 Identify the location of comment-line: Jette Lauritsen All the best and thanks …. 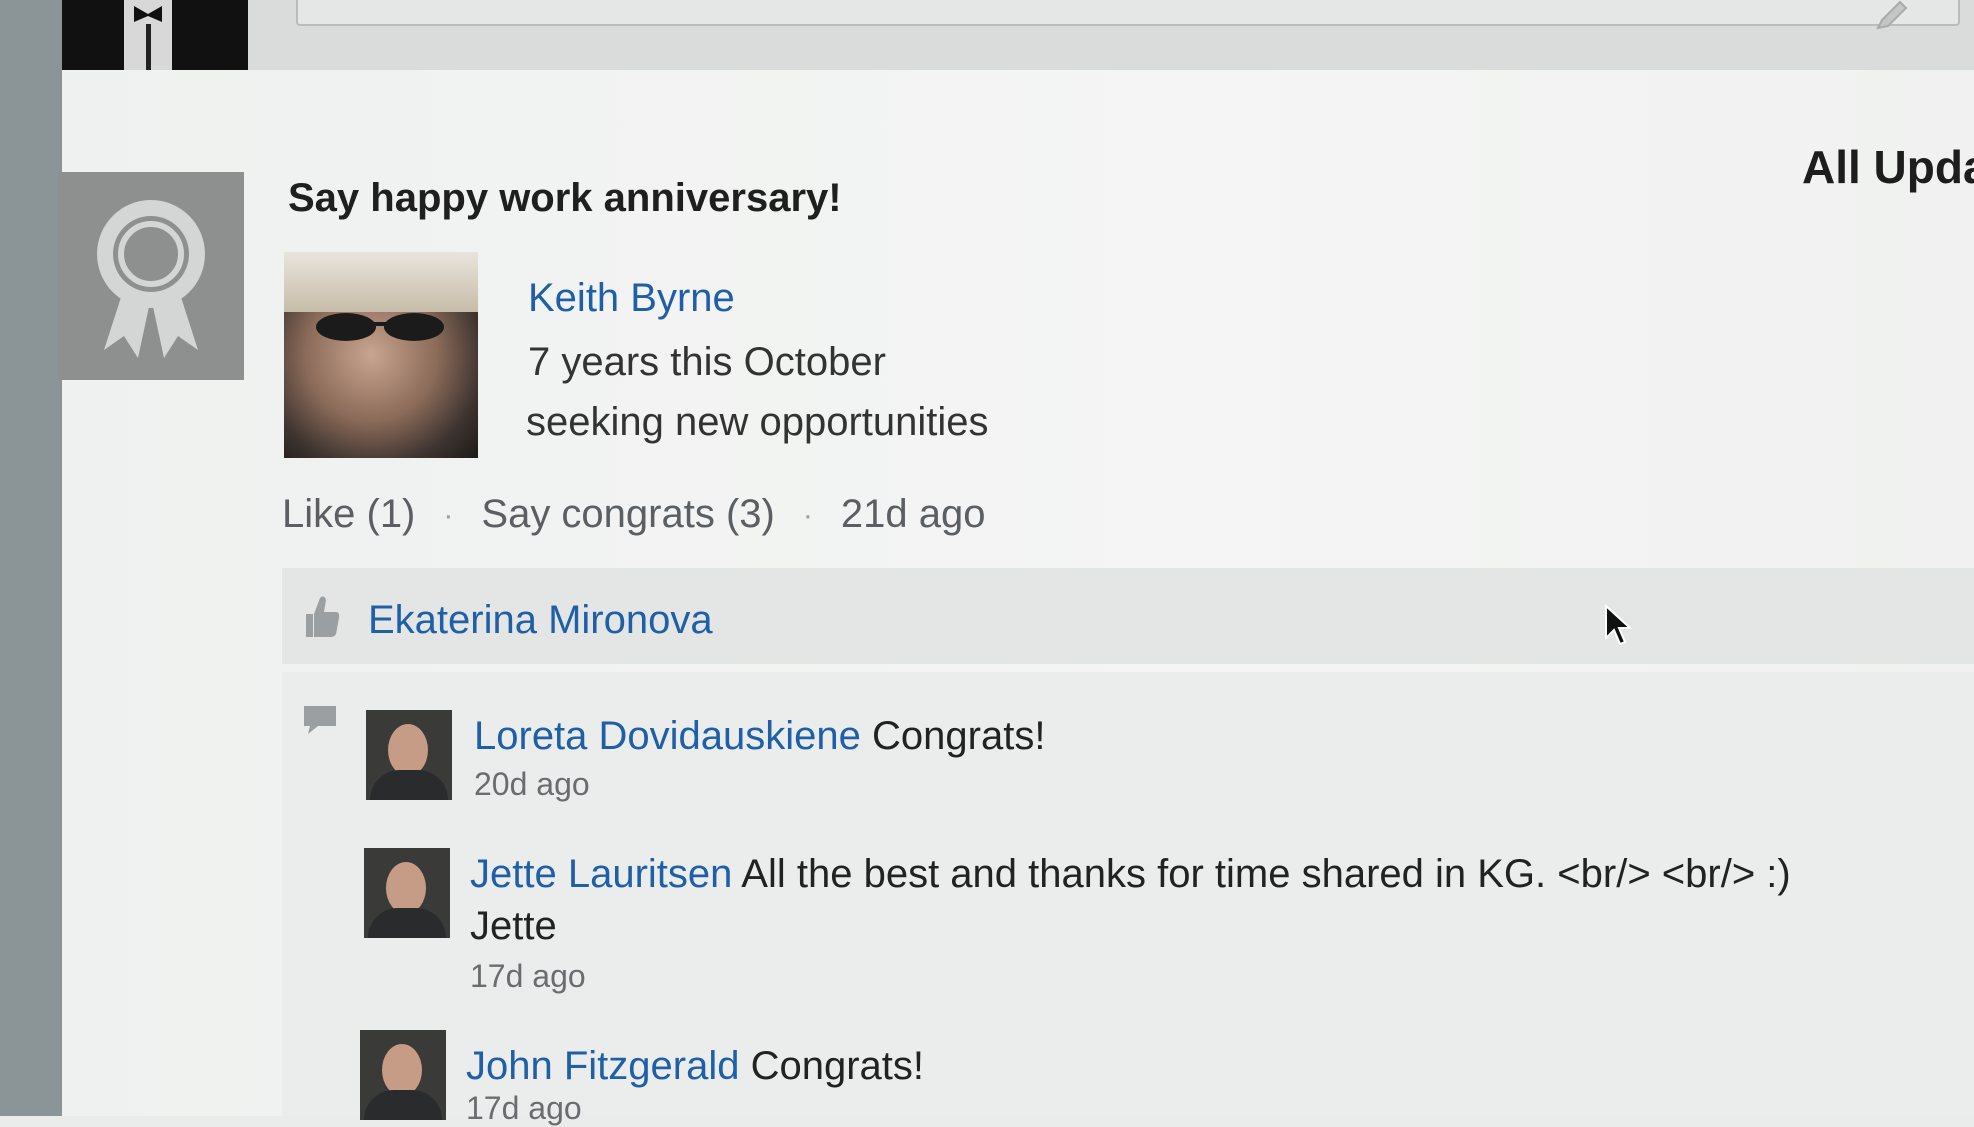
(1130, 874).